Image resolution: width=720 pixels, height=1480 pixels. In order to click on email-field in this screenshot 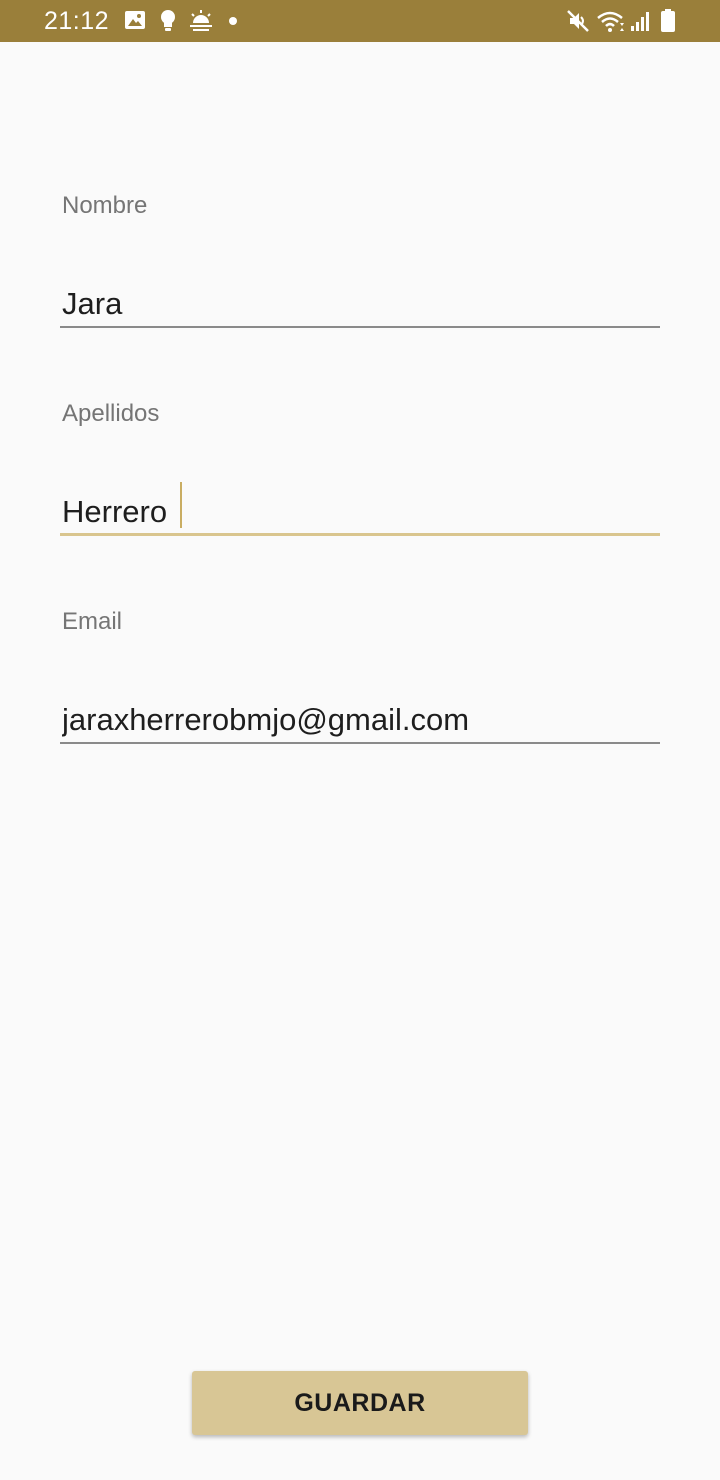, I will do `click(360, 721)`.